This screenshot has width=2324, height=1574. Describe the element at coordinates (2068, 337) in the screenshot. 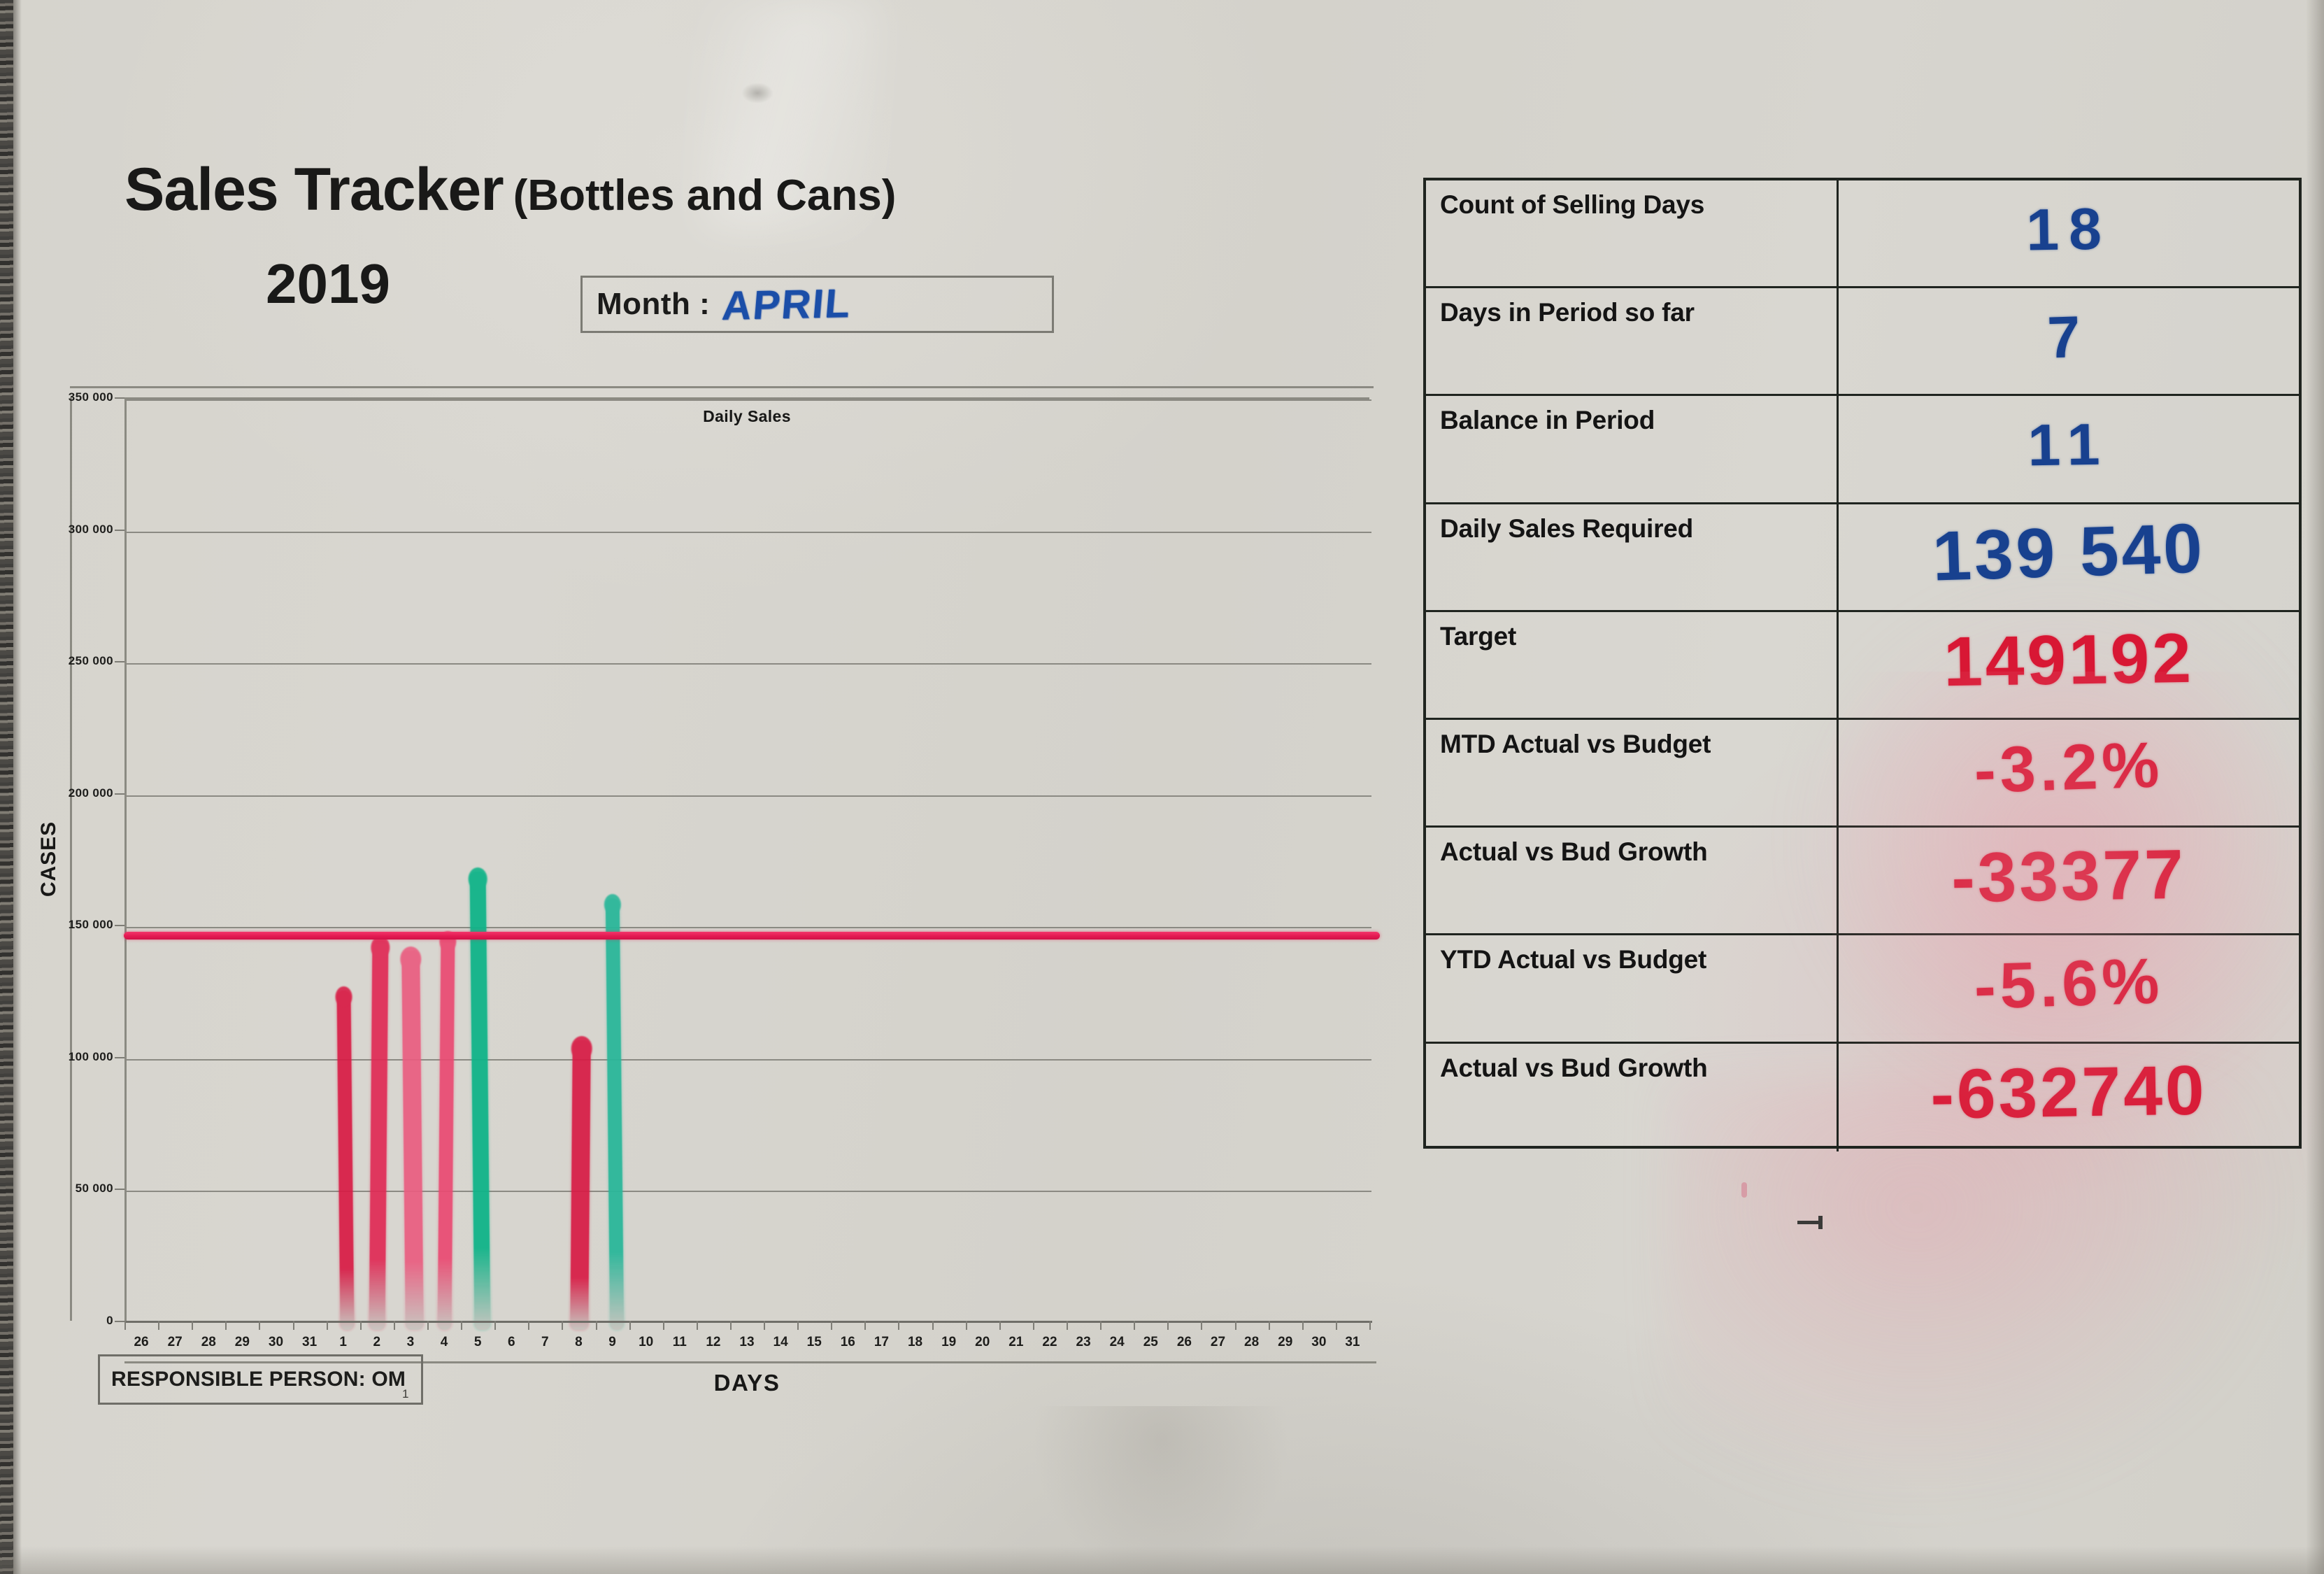

I see `table-row-value: 7` at that location.